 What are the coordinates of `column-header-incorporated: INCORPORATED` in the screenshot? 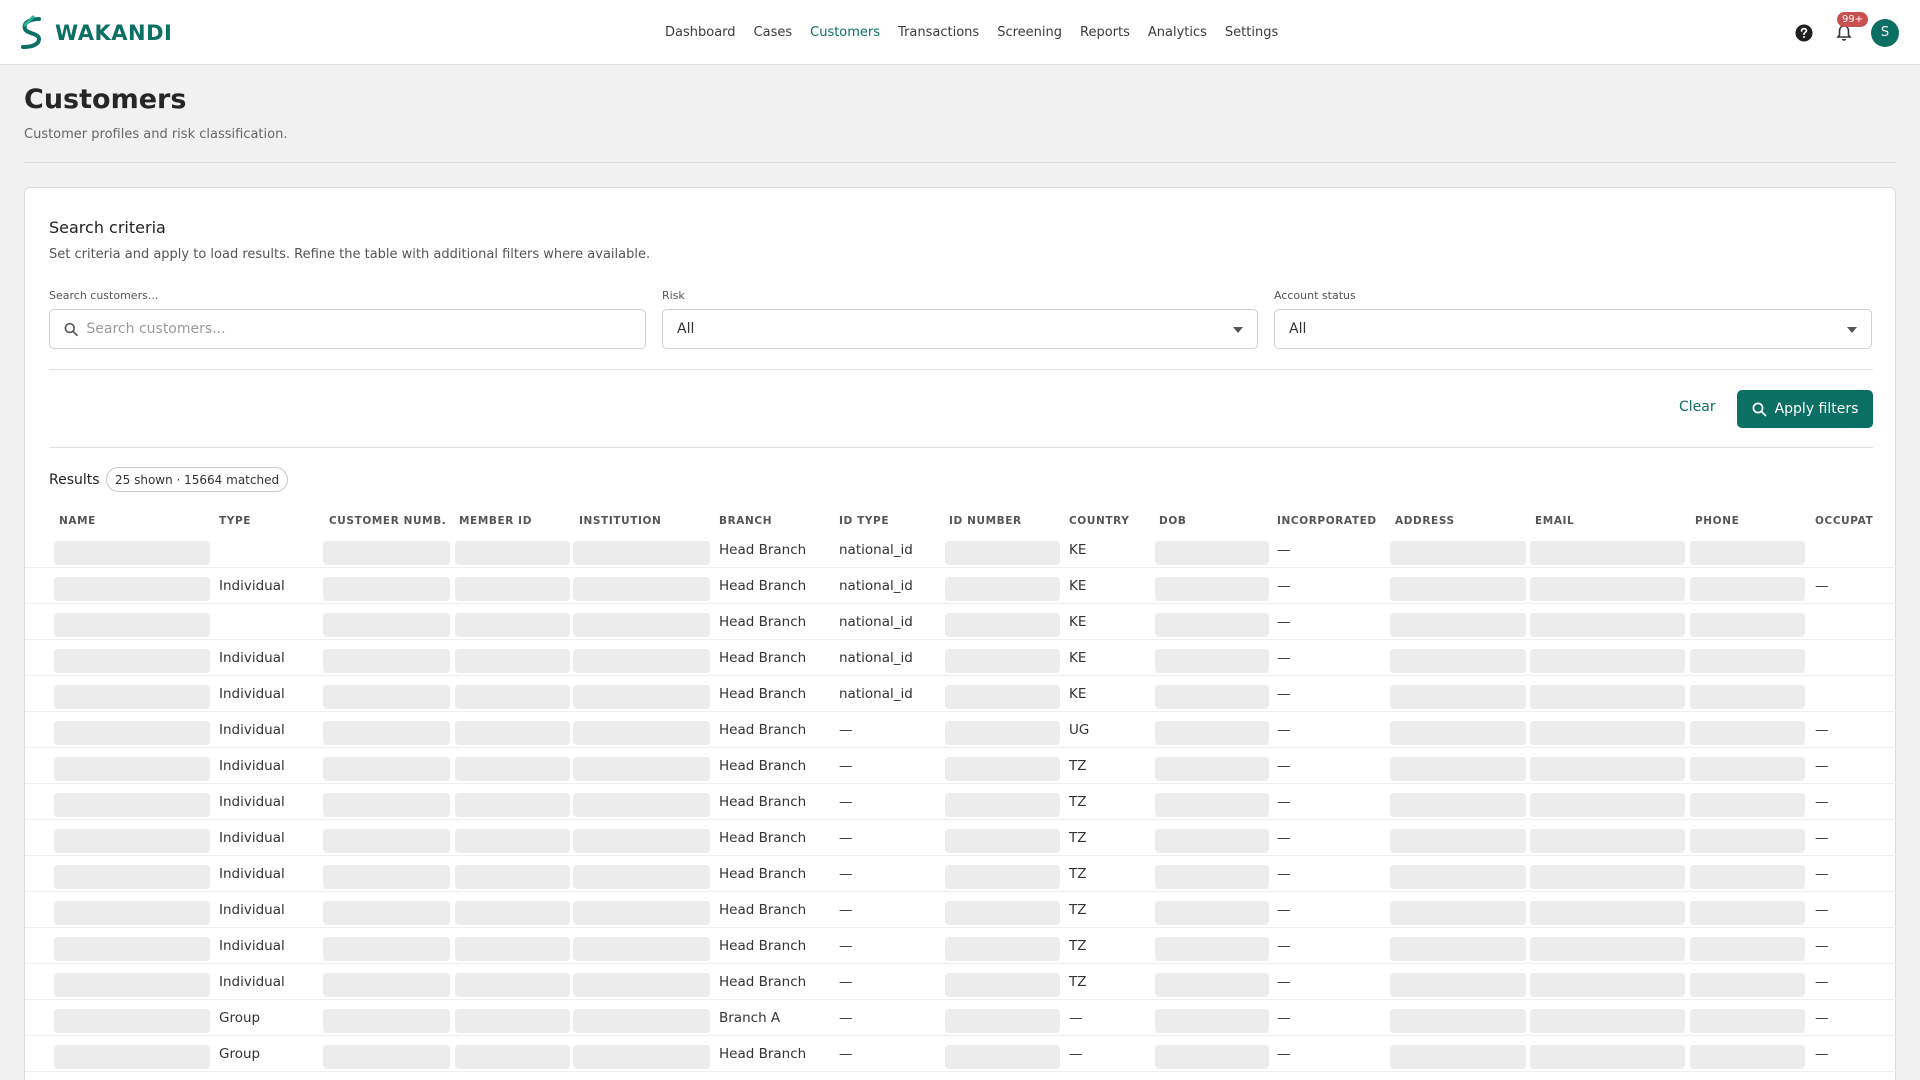 It's located at (1327, 521).